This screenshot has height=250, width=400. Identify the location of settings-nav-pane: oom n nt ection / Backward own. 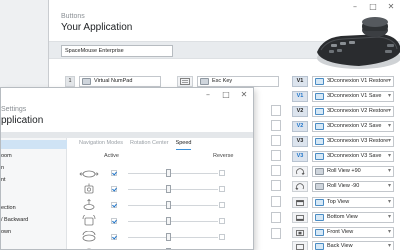
(34, 193).